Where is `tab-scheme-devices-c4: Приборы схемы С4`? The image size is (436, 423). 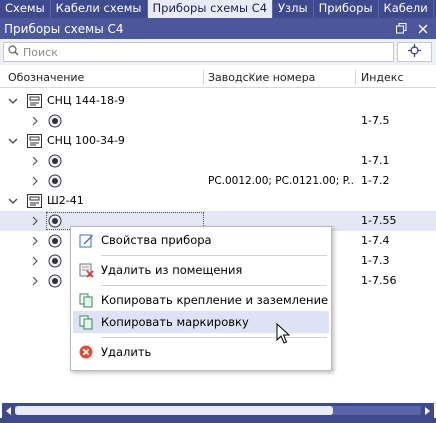 tab-scheme-devices-c4: Приборы схемы С4 is located at coordinates (210, 9).